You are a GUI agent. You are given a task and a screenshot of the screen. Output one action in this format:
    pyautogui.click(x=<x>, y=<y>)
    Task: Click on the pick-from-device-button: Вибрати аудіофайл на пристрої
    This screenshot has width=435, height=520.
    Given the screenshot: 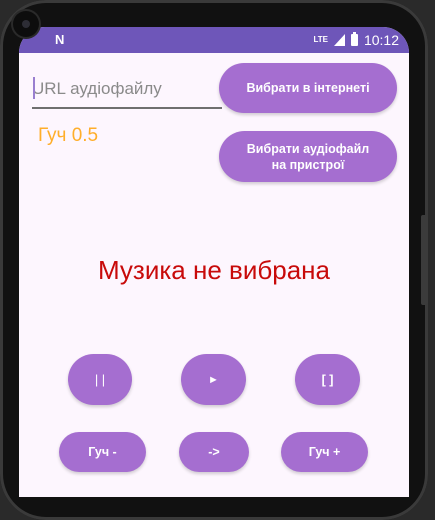 What is the action you would take?
    pyautogui.click(x=308, y=156)
    